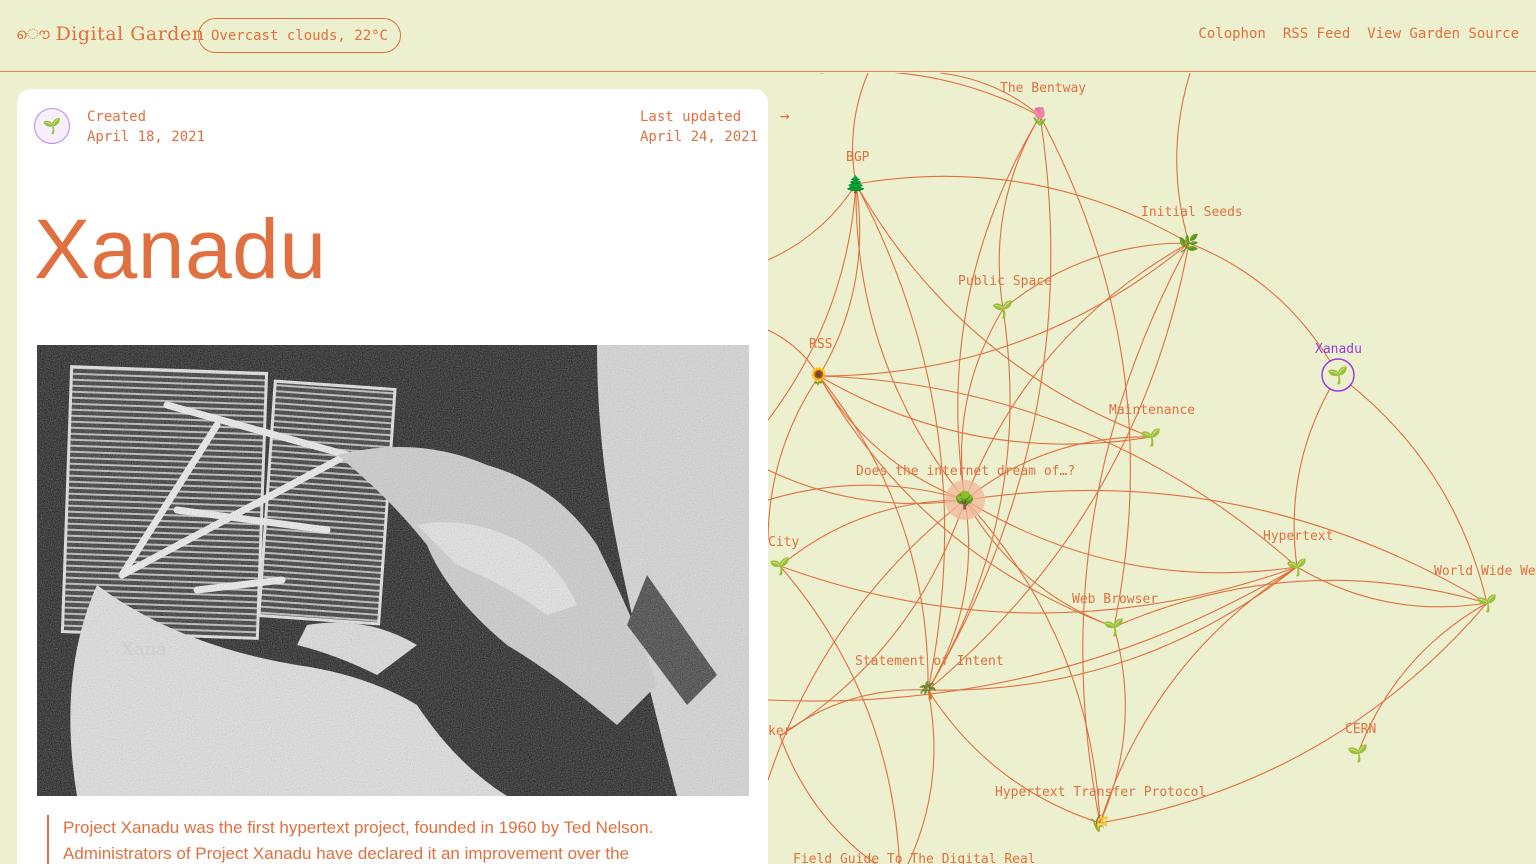 Image resolution: width=1536 pixels, height=864 pixels. I want to click on graph-node-label: Statement of Intent, so click(929, 661).